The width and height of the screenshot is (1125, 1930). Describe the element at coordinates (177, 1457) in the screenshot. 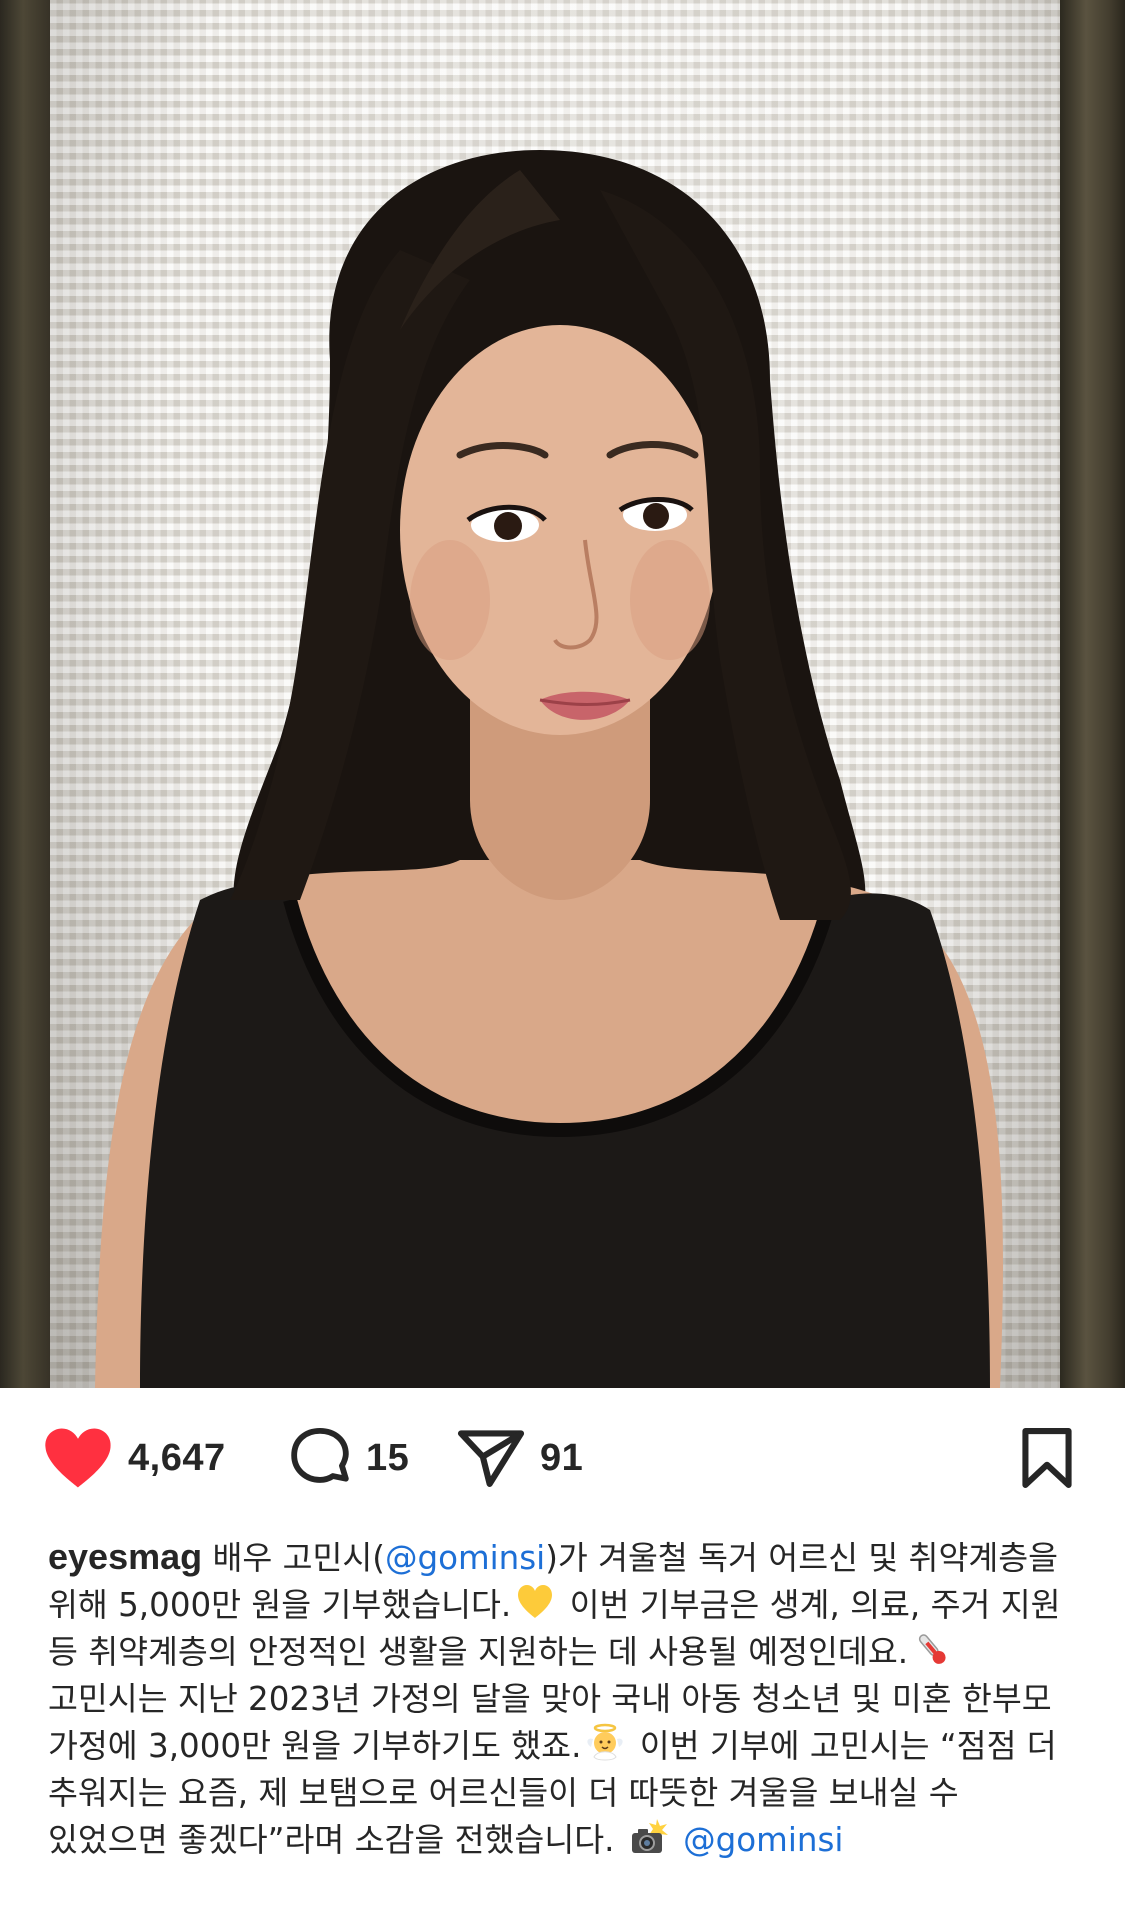

I see `like-count: 4,647` at that location.